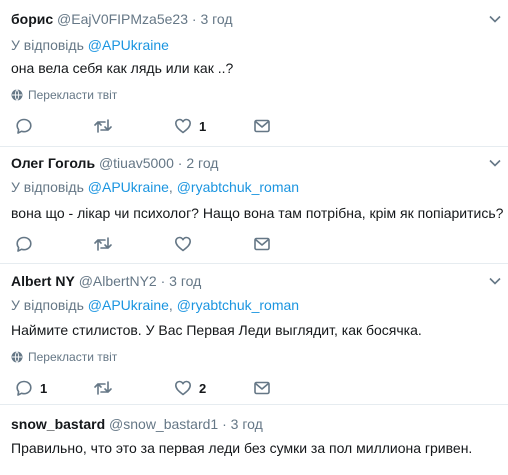  What do you see at coordinates (161, 388) in the screenshot?
I see `tweet-actions: 1 2` at bounding box center [161, 388].